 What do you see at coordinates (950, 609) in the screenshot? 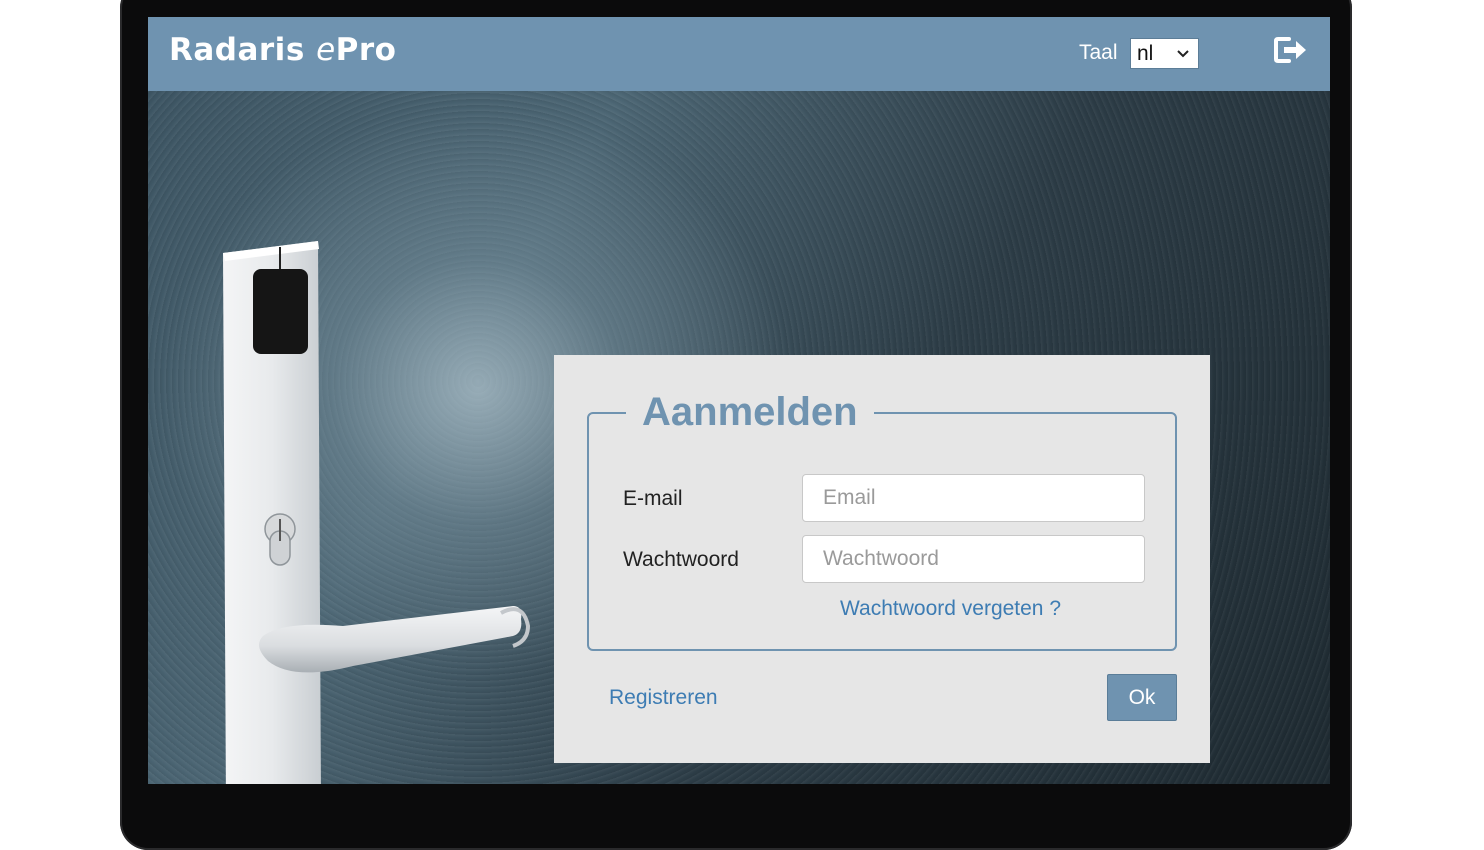
I see `forgot-password-link: Wachtwoord vergeten ?` at bounding box center [950, 609].